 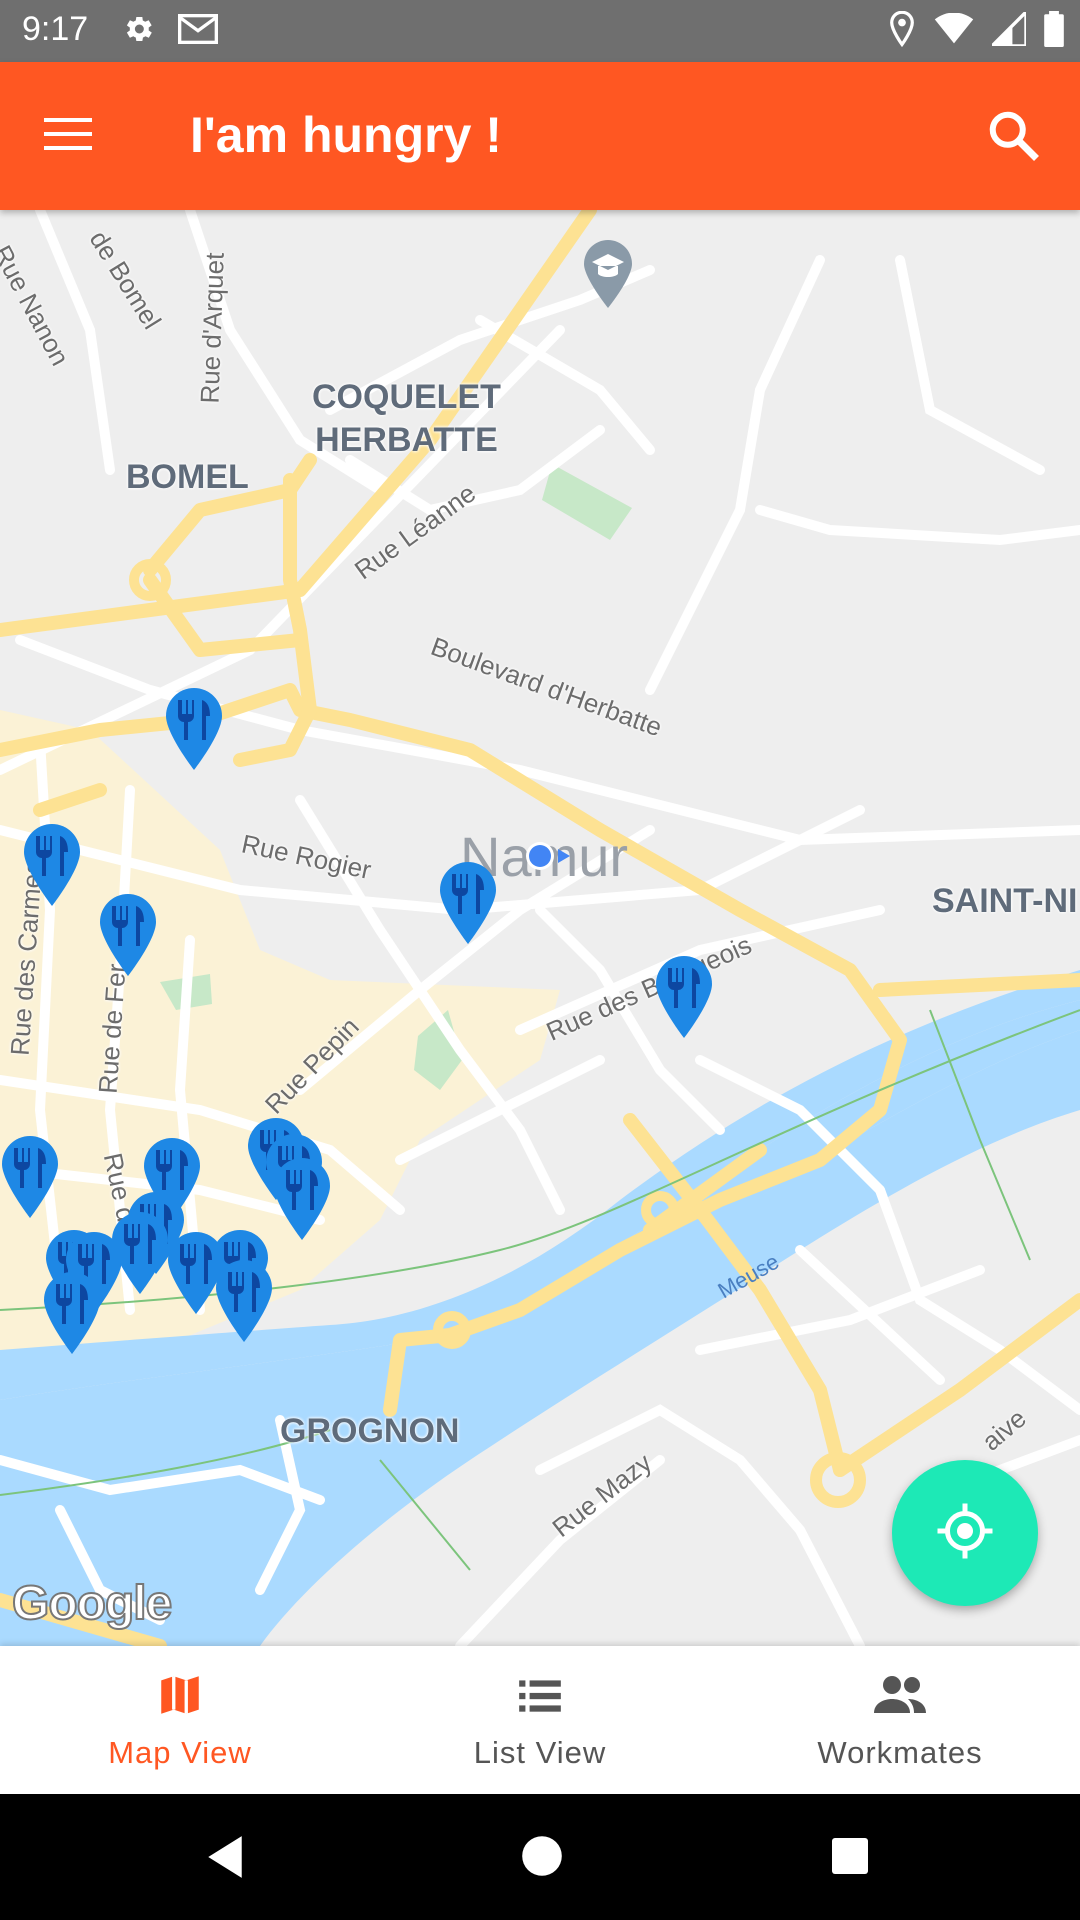 What do you see at coordinates (180, 1697) in the screenshot?
I see `map-icon` at bounding box center [180, 1697].